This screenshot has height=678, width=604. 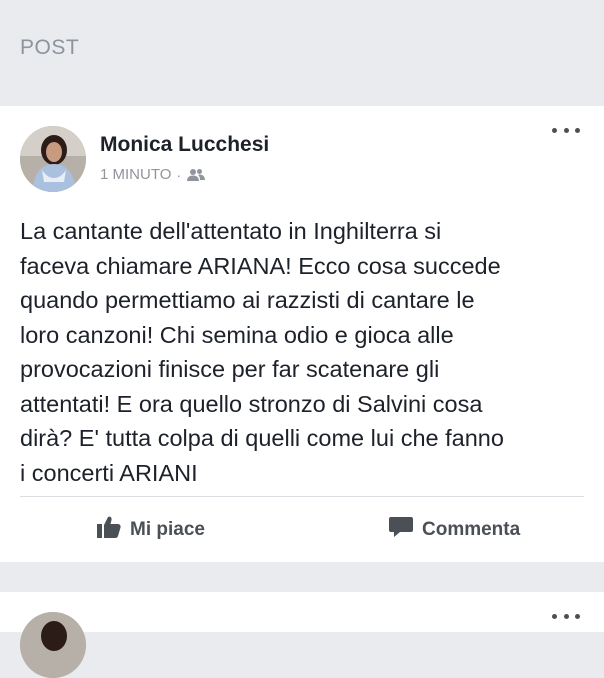 What do you see at coordinates (184, 145) in the screenshot?
I see `author-name: Monica Lucchesi` at bounding box center [184, 145].